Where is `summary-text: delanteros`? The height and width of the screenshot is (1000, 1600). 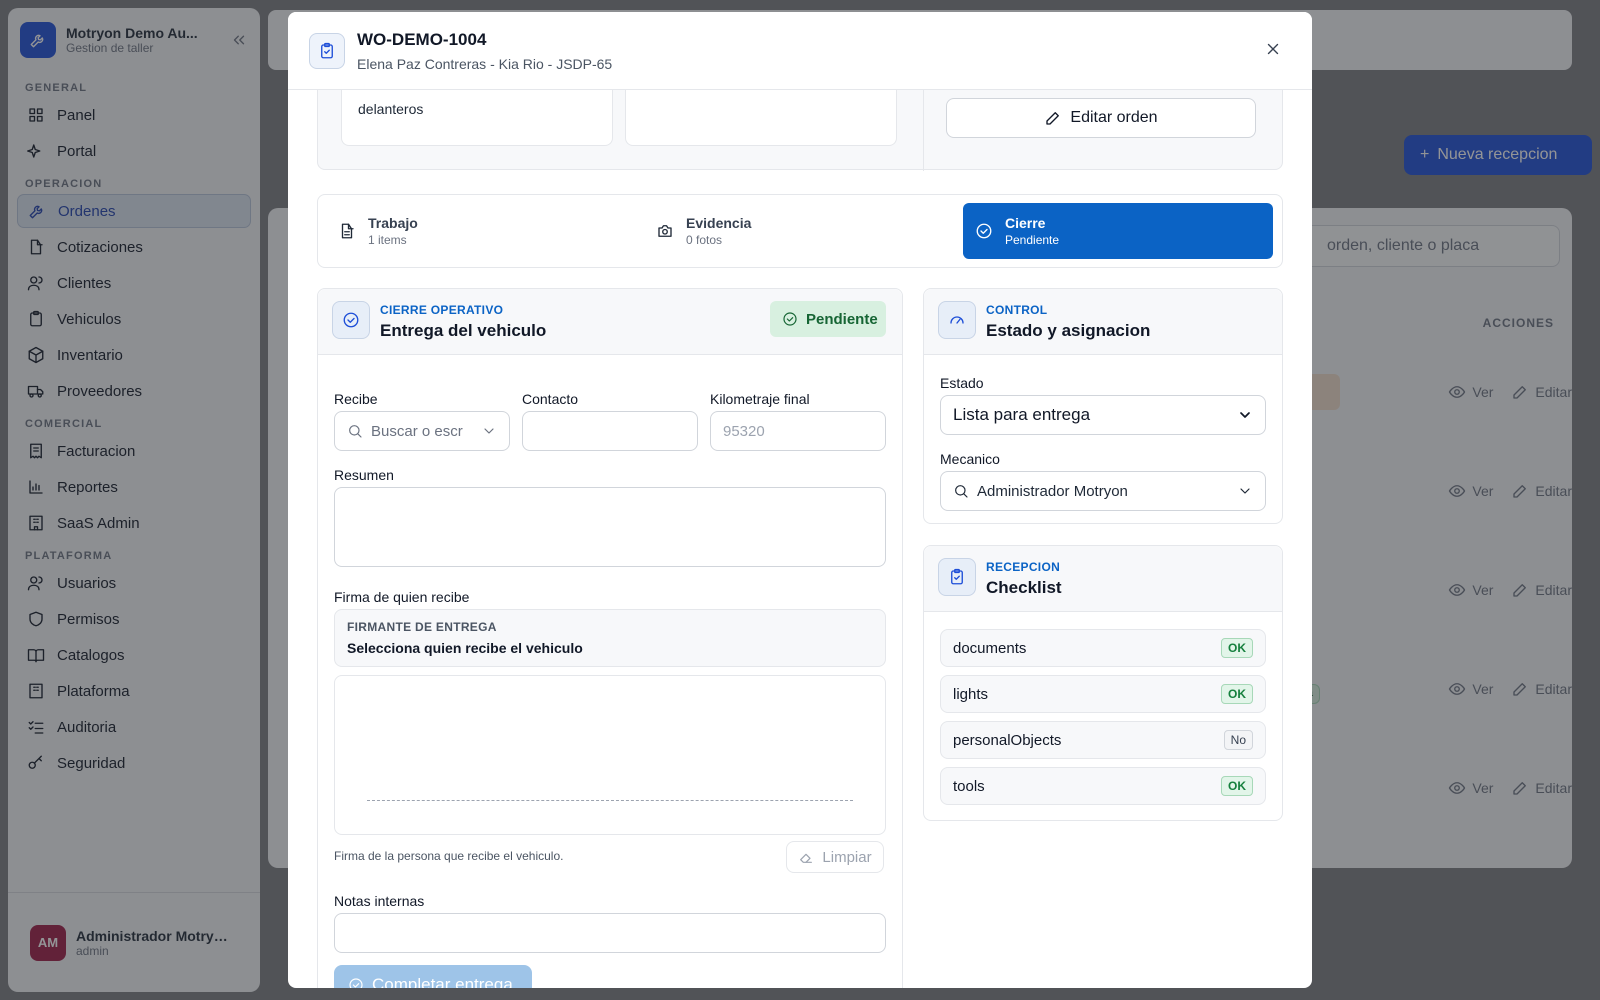 summary-text: delanteros is located at coordinates (391, 109).